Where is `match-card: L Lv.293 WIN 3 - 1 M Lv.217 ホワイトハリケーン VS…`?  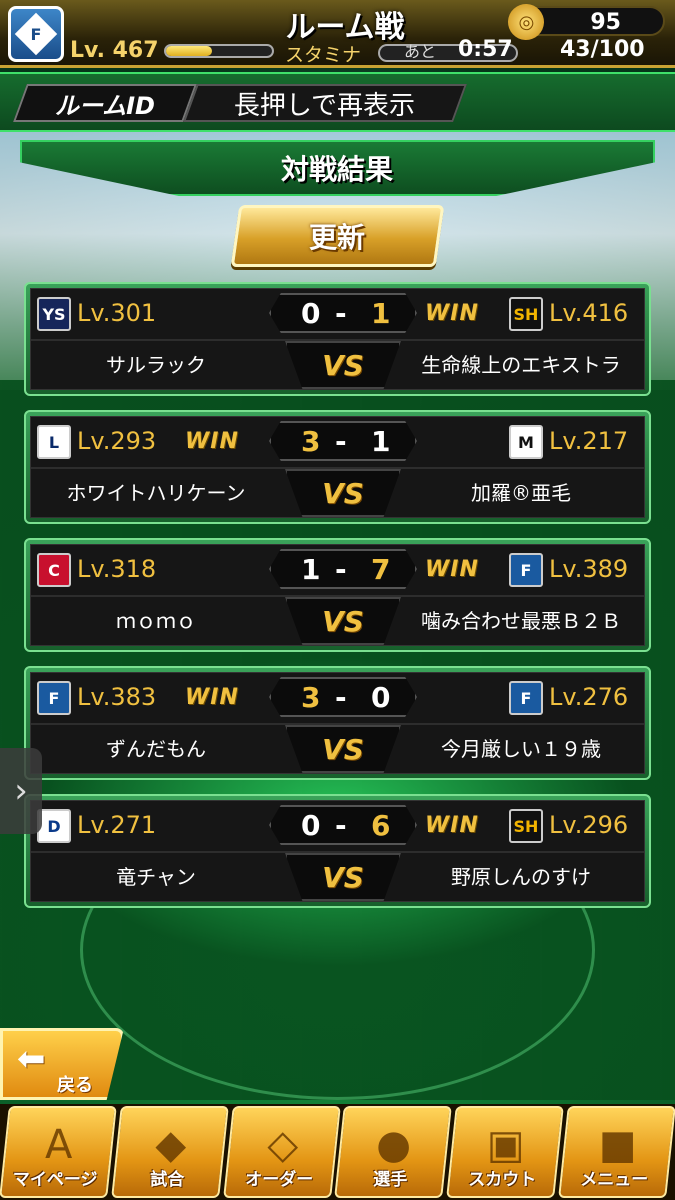 match-card: L Lv.293 WIN 3 - 1 M Lv.217 ホワイトハリケーン VS… is located at coordinates (337, 467).